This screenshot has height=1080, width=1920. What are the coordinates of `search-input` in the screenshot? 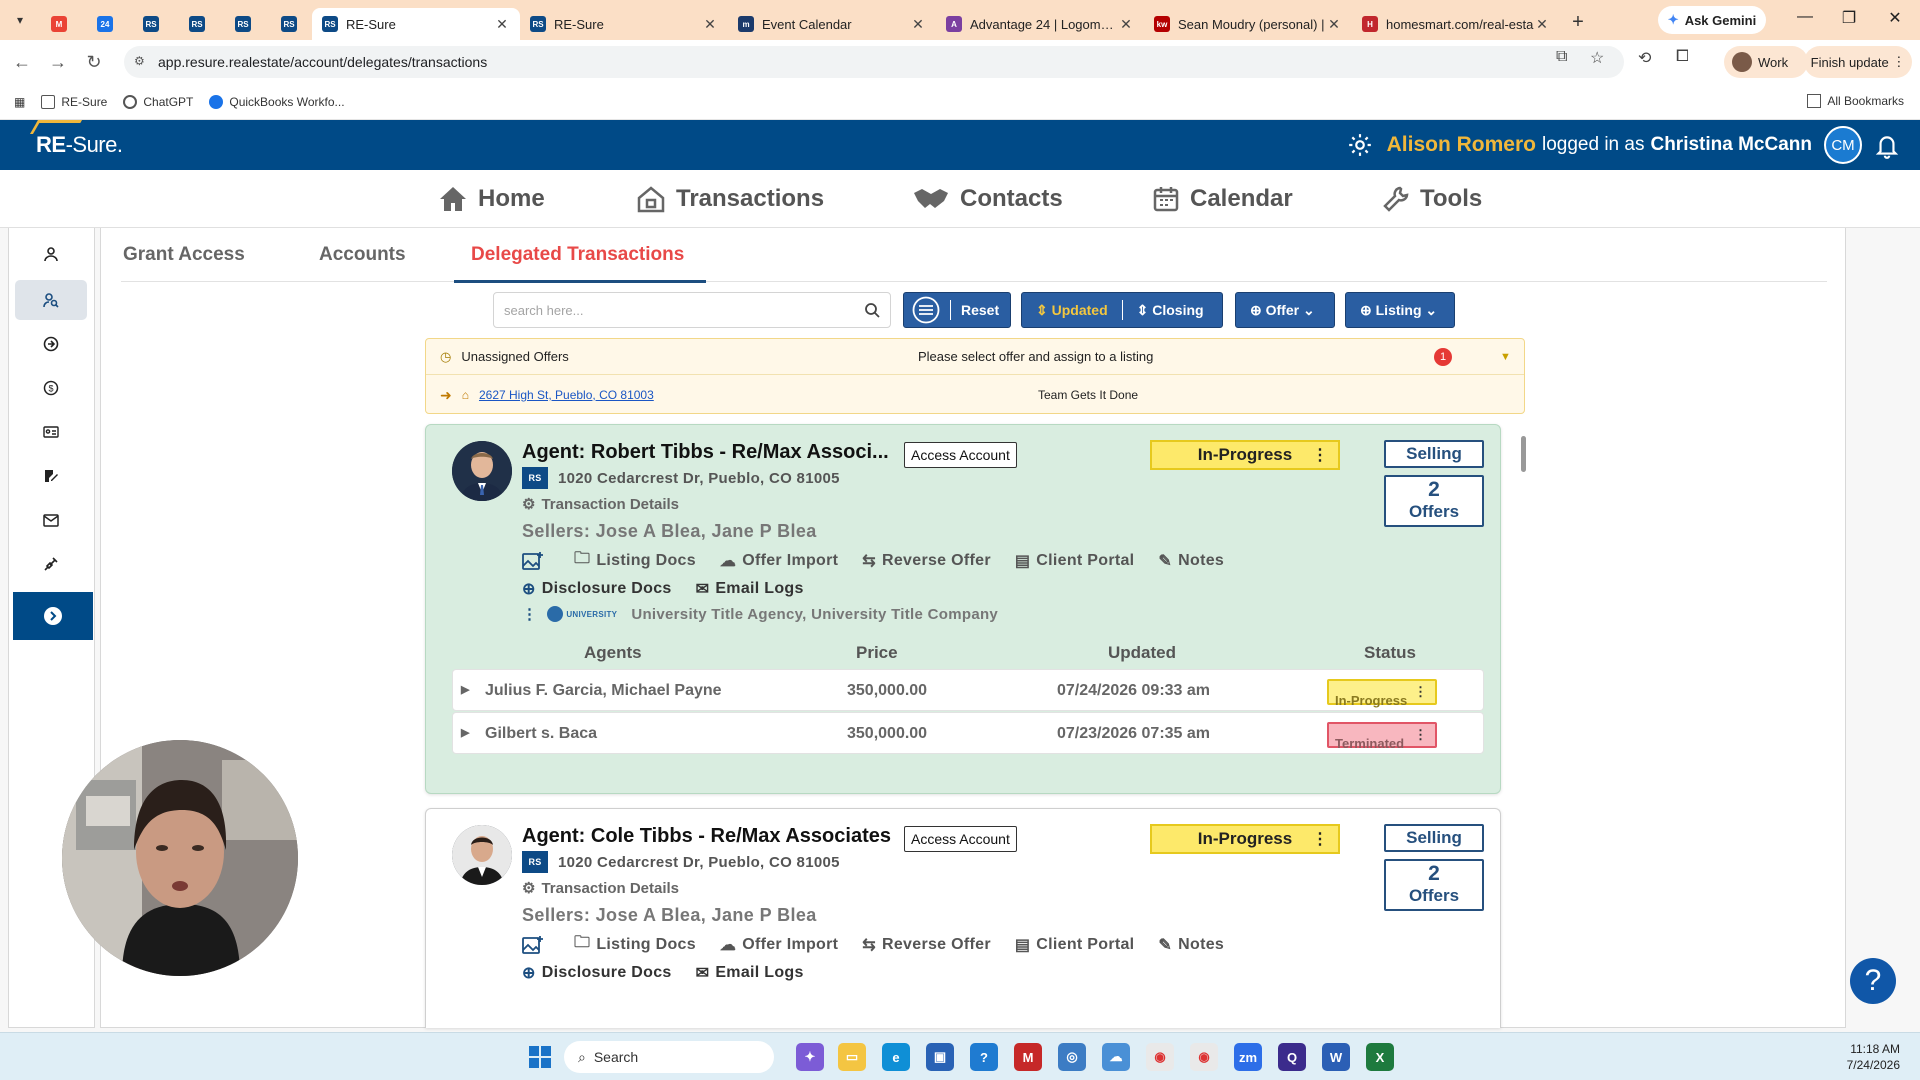 It's located at (664, 310).